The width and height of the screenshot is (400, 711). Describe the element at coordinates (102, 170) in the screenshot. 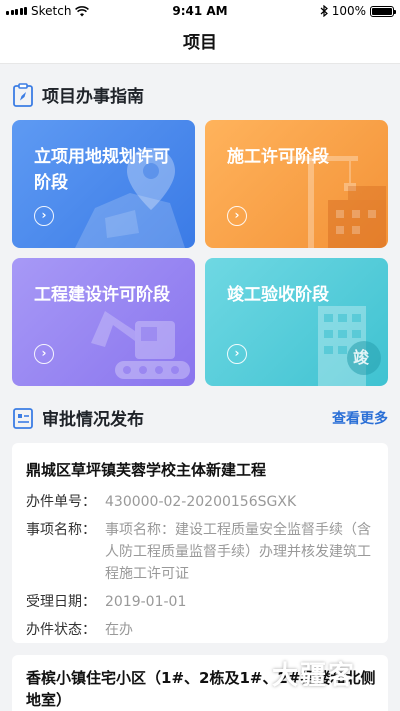

I see `tile-label: 立项用地规划许可阶段` at that location.